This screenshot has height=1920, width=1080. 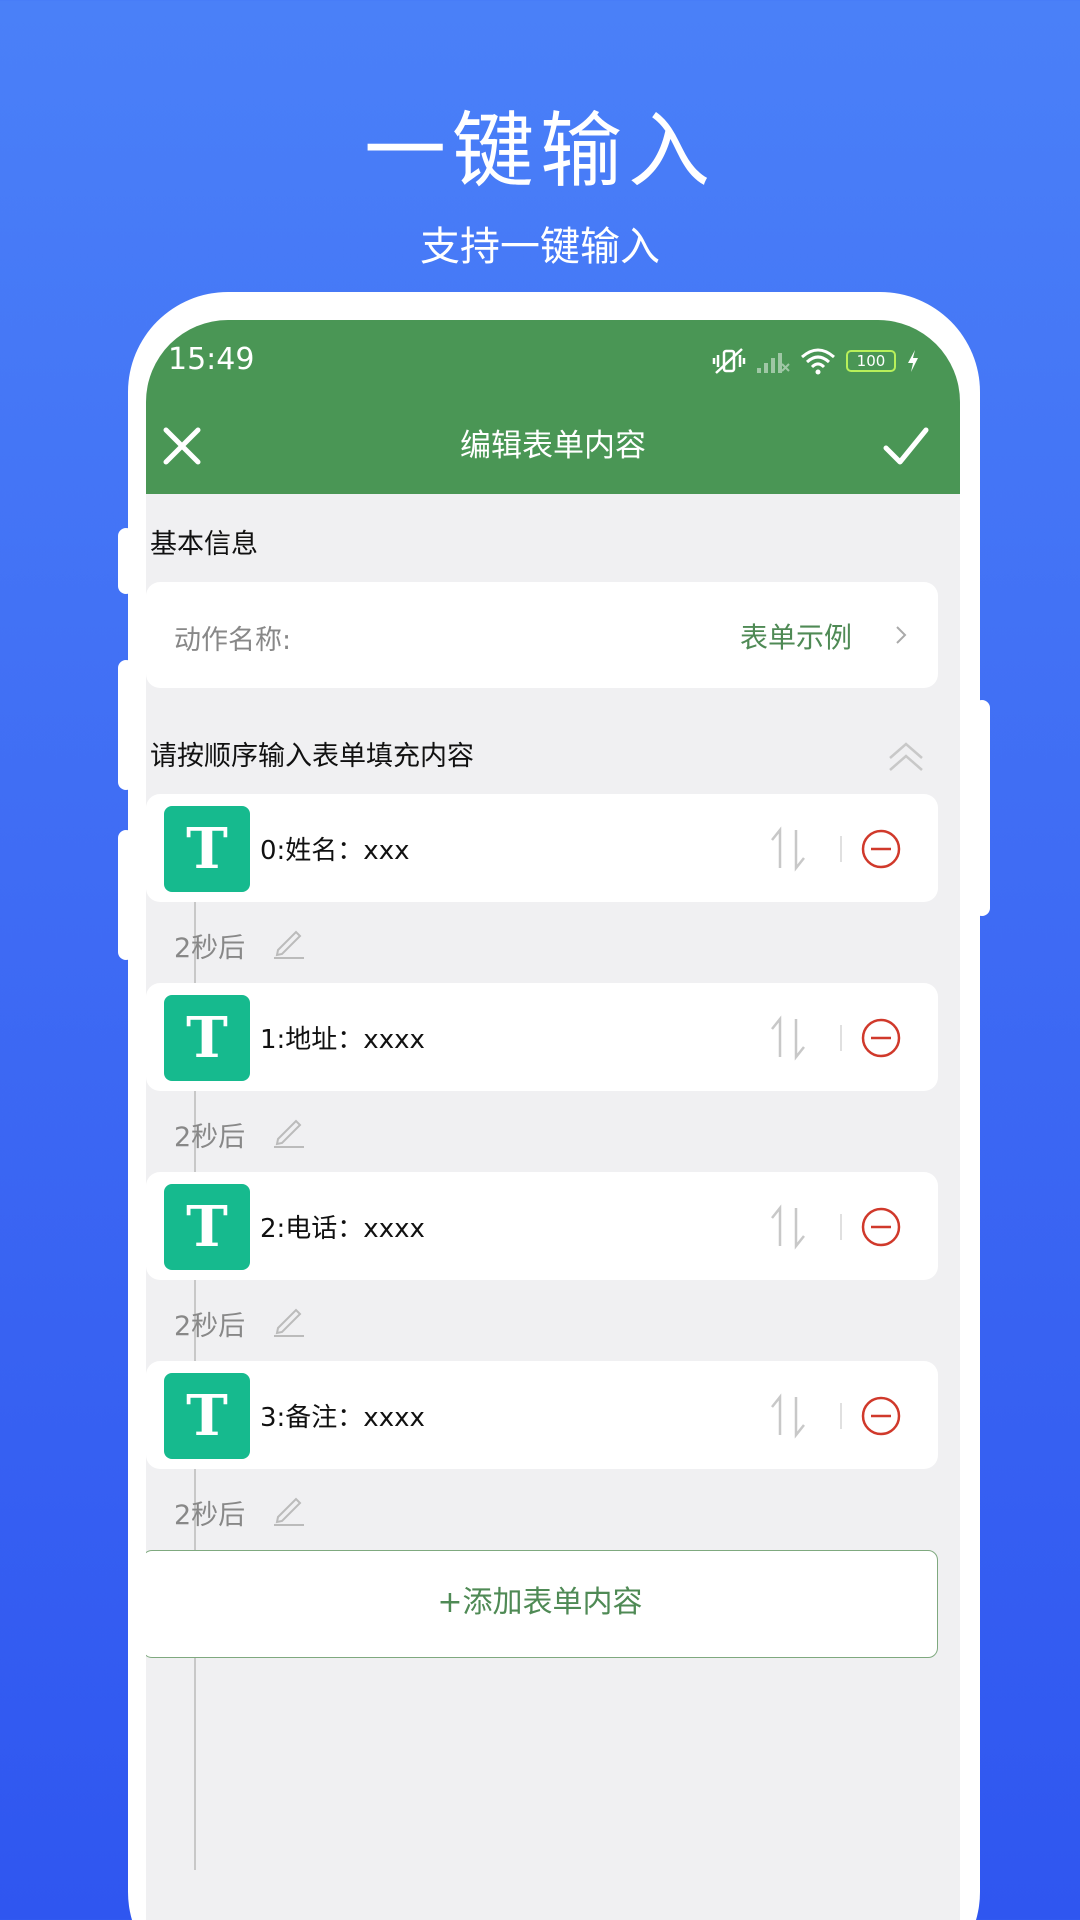 What do you see at coordinates (342, 1040) in the screenshot?
I see `form-item-text: 1:地址：xxxx` at bounding box center [342, 1040].